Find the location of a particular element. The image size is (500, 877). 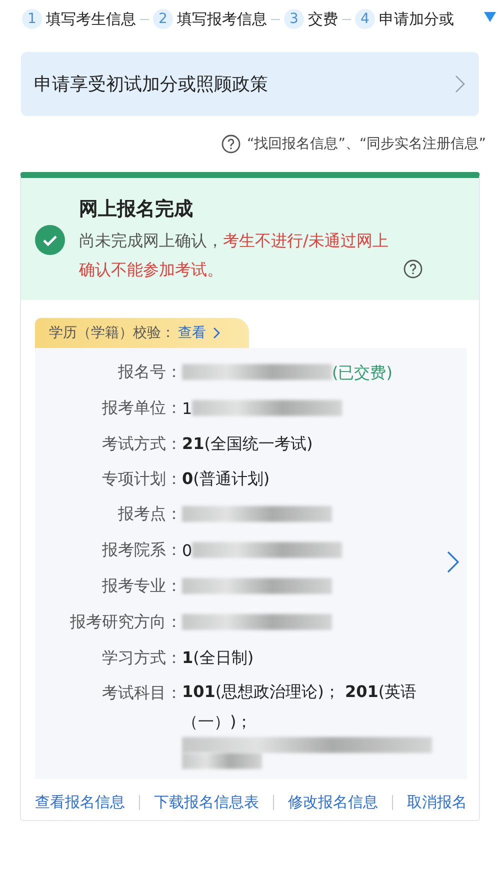

field-value: 1 is located at coordinates (187, 409).